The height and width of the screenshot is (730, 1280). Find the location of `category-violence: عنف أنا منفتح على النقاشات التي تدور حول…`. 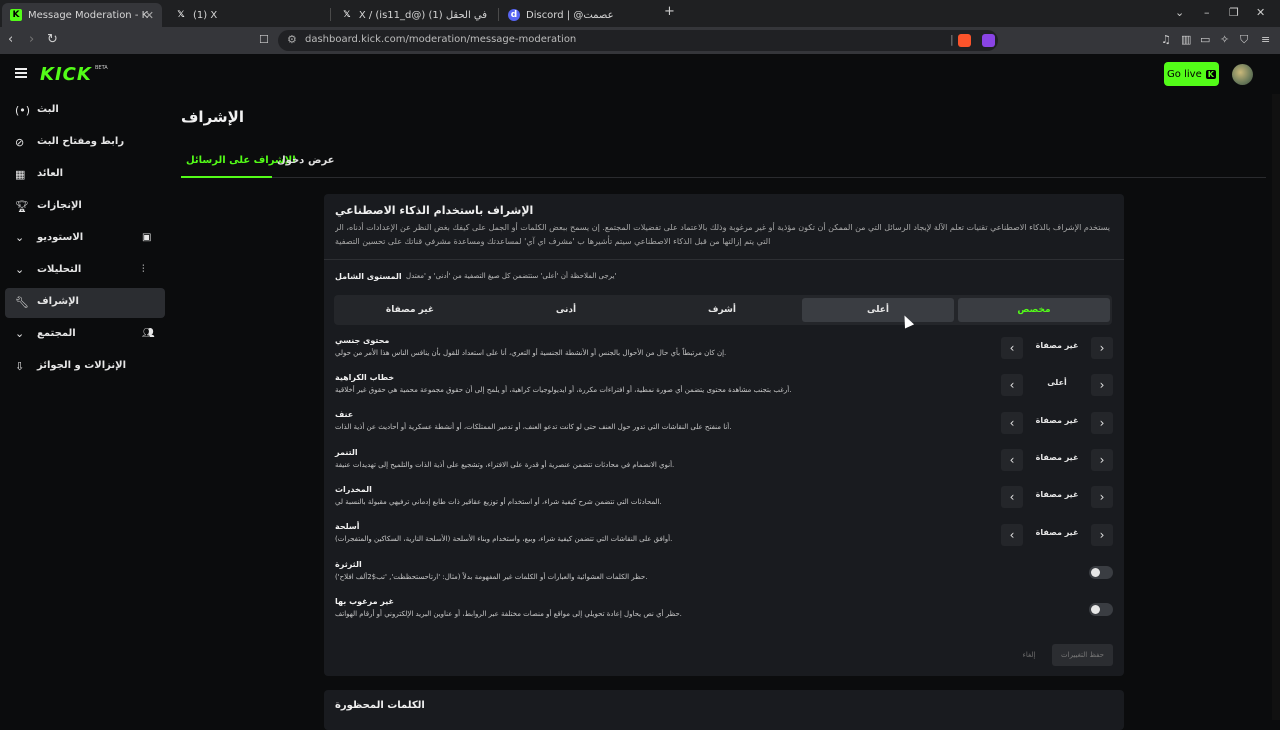

category-violence: عنف أنا منفتح على النقاشات التي تدور حول… is located at coordinates (635, 422).